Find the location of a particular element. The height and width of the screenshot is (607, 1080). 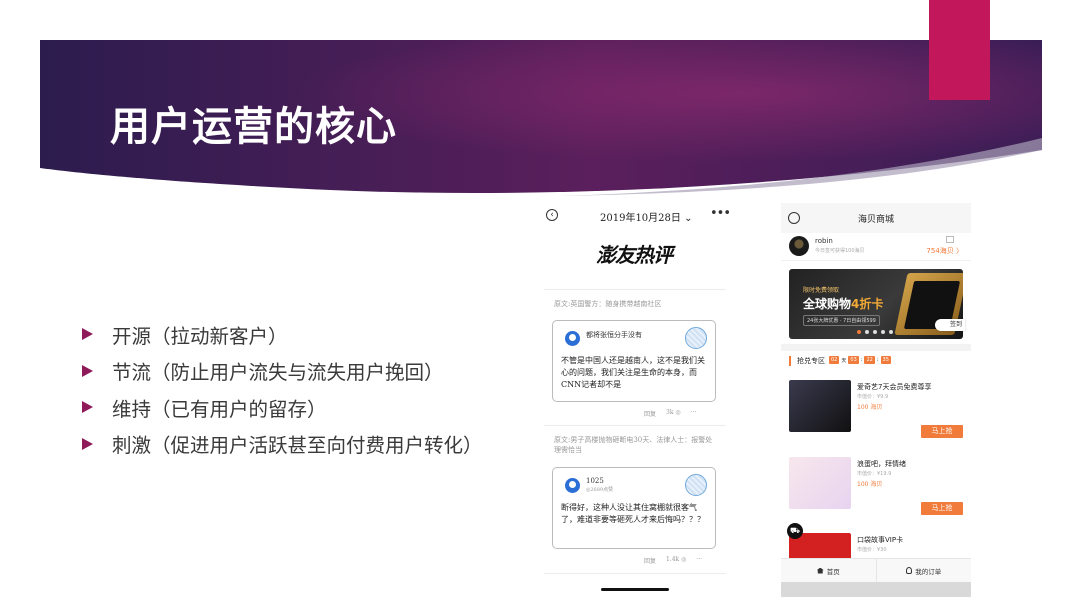

comment-meta: ◎2689点赞 is located at coordinates (600, 490).